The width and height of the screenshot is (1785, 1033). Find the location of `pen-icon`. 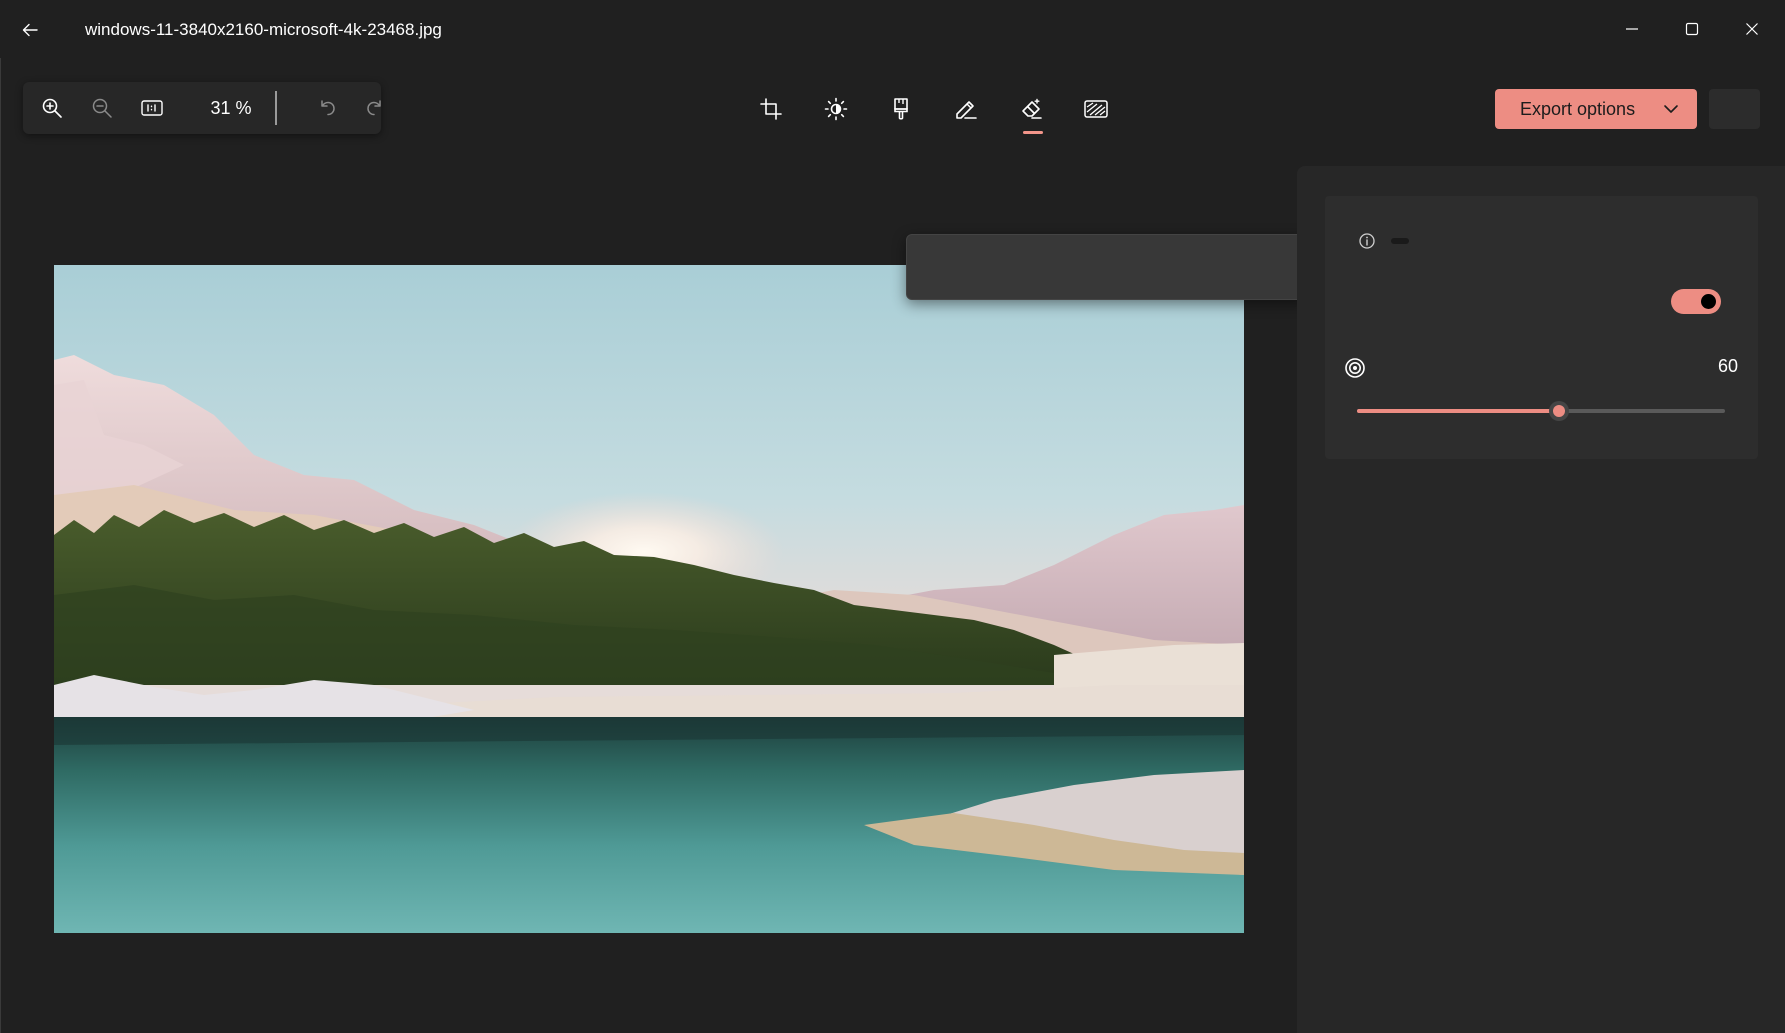

pen-icon is located at coordinates (966, 110).